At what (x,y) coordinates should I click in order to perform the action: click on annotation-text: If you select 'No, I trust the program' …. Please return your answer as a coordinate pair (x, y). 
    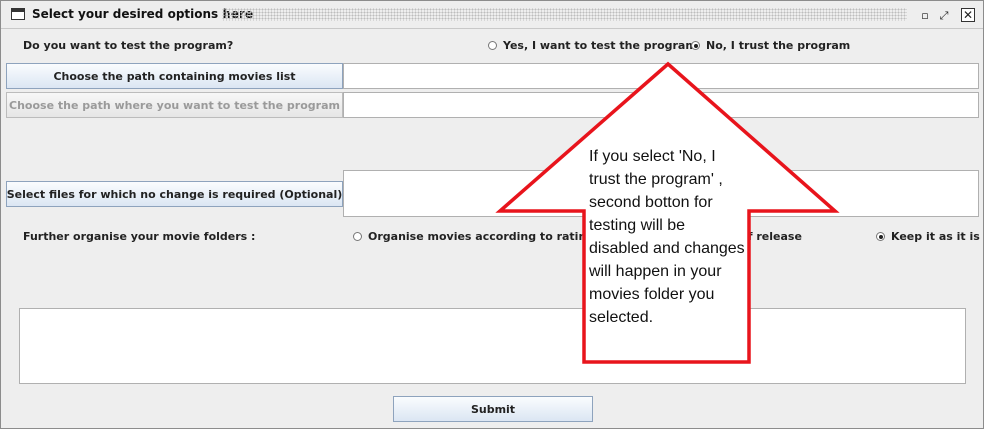
    Looking at the image, I should click on (667, 237).